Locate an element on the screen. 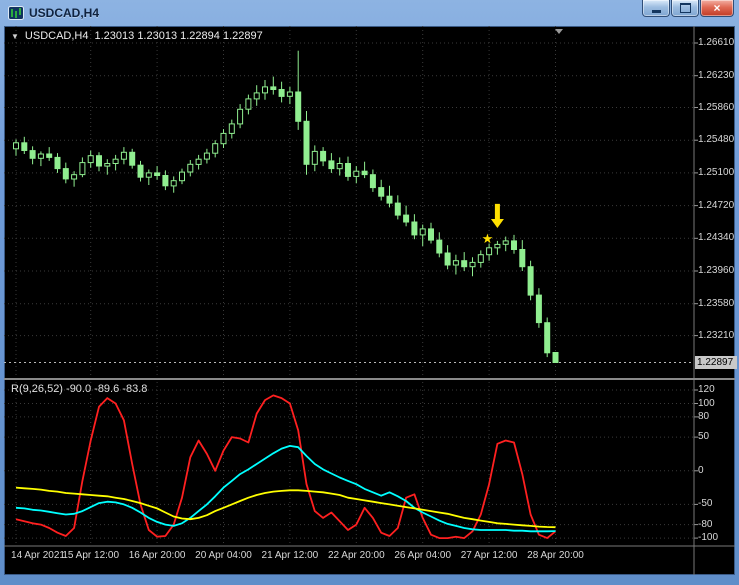 The width and height of the screenshot is (739, 585). window-title: USDCAD,H4 is located at coordinates (64, 13).